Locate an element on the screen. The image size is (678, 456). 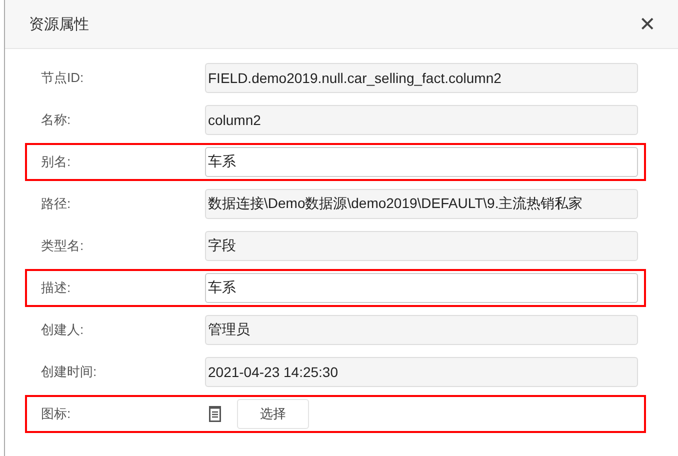
text-field: 管理员 is located at coordinates (421, 330).